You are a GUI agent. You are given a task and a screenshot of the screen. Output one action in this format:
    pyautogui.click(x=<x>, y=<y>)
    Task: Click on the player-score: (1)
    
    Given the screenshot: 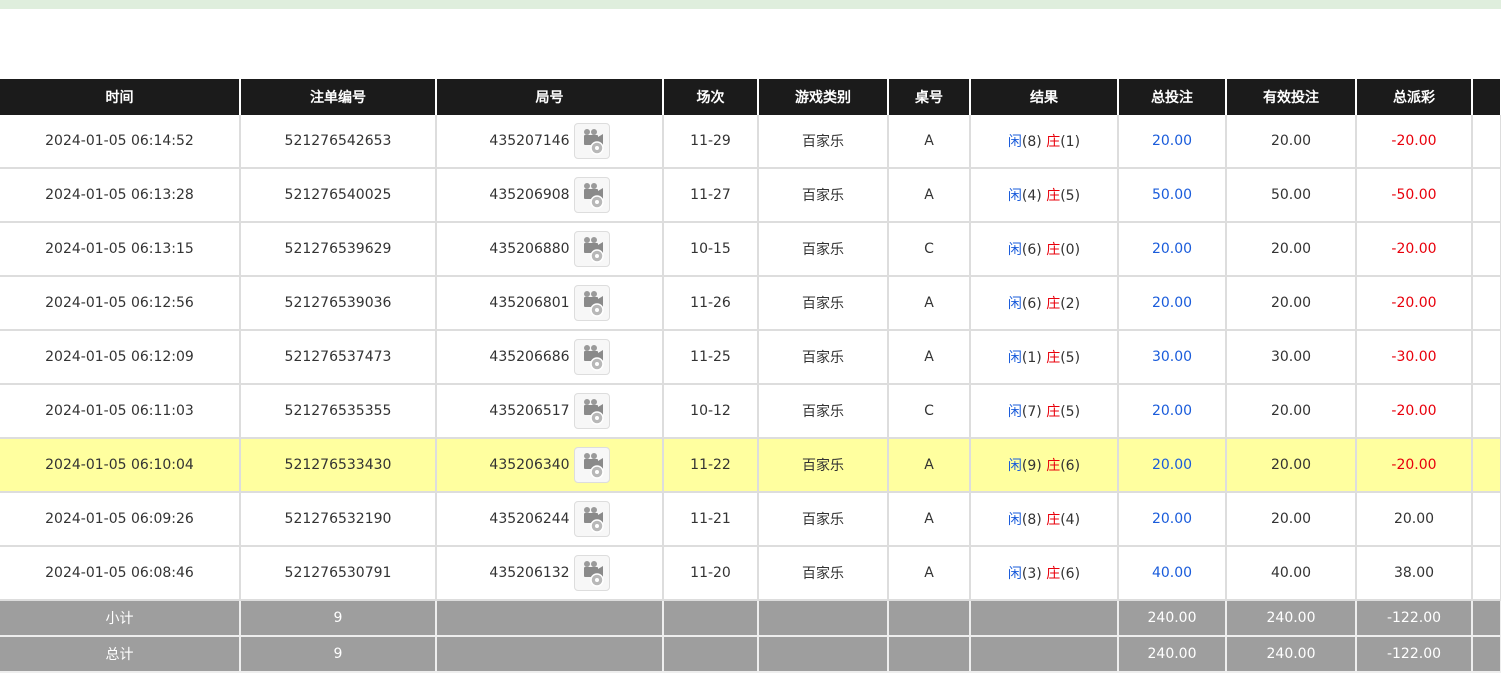 What is the action you would take?
    pyautogui.click(x=1031, y=358)
    